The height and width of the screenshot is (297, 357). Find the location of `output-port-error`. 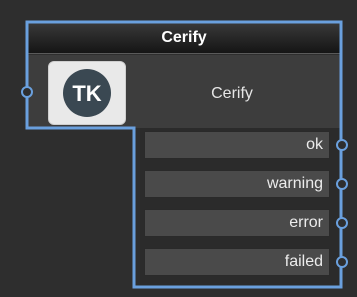

output-port-error is located at coordinates (342, 223).